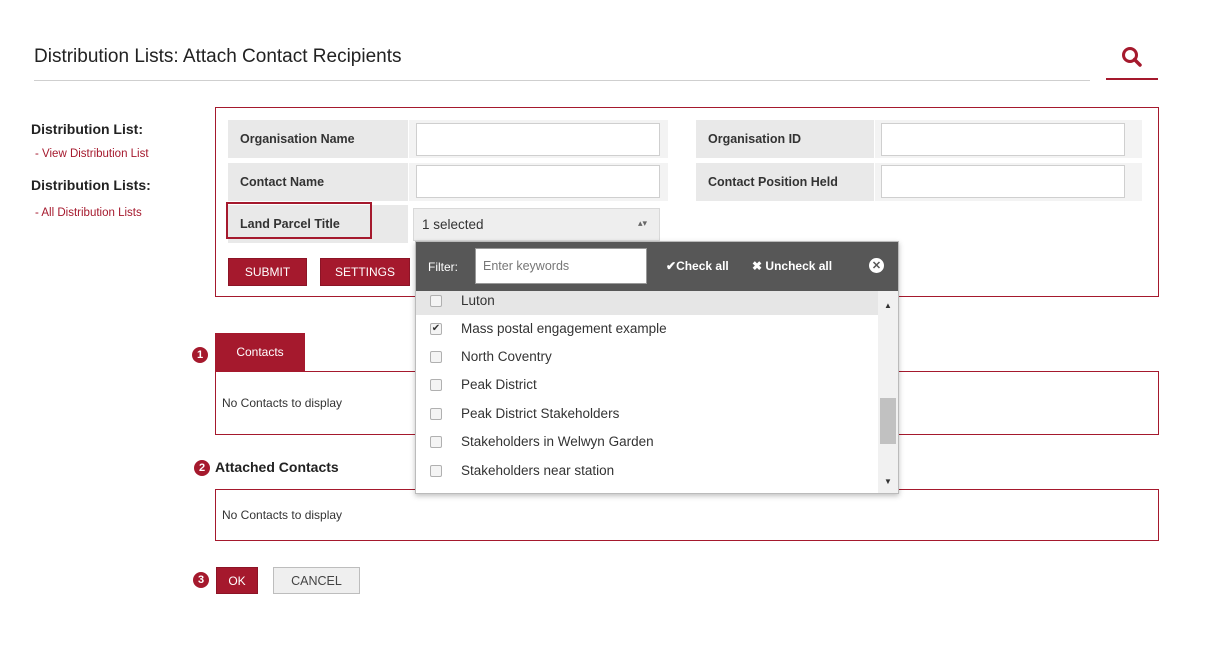 This screenshot has height=646, width=1212. Describe the element at coordinates (888, 392) in the screenshot. I see `dropdown-scrollbar: ▲ ▼` at that location.